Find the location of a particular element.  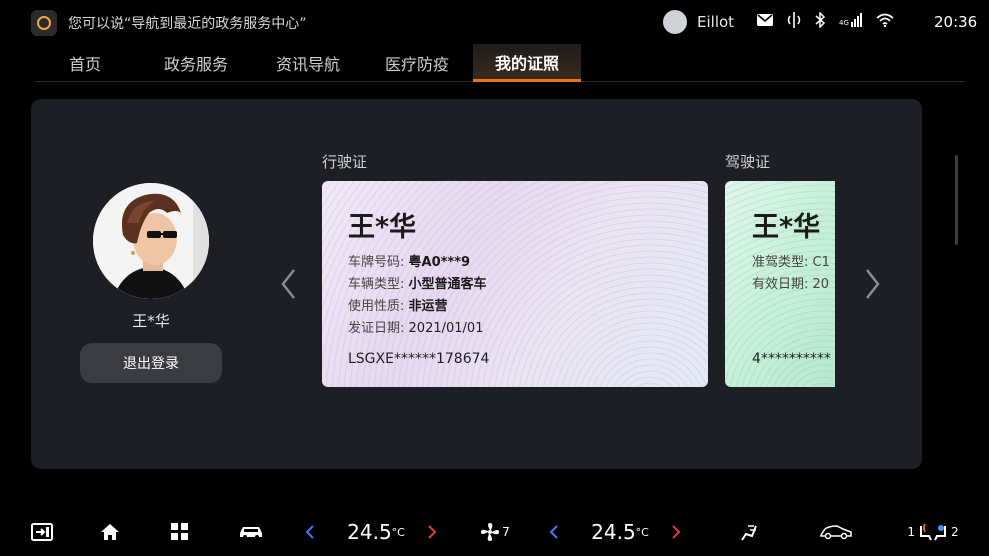

airflow-seat-icon is located at coordinates (749, 533).